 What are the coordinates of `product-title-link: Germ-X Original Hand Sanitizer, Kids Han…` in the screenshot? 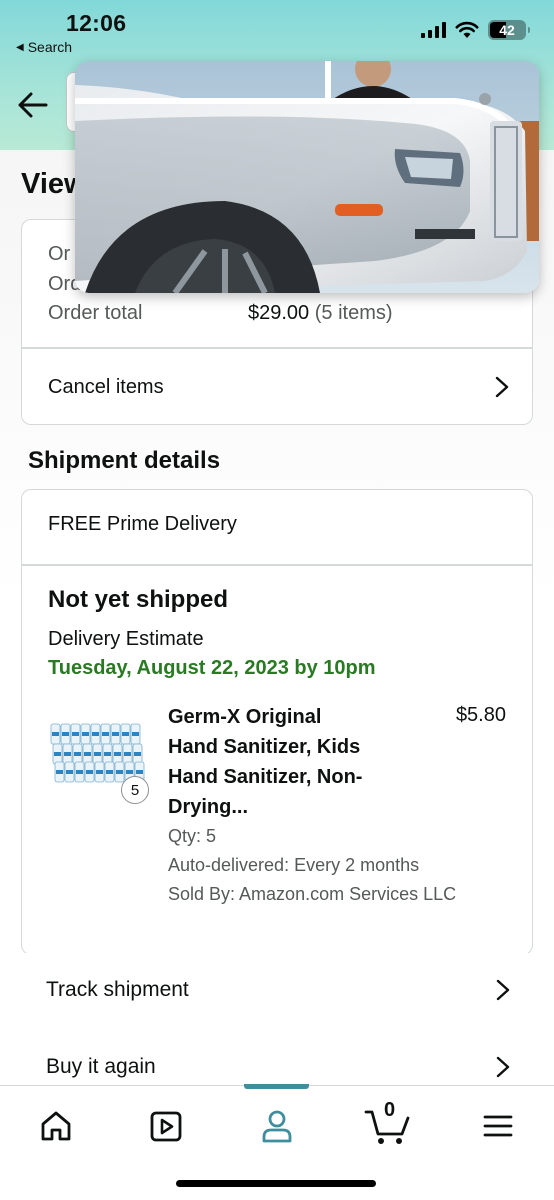 It's located at (283, 762).